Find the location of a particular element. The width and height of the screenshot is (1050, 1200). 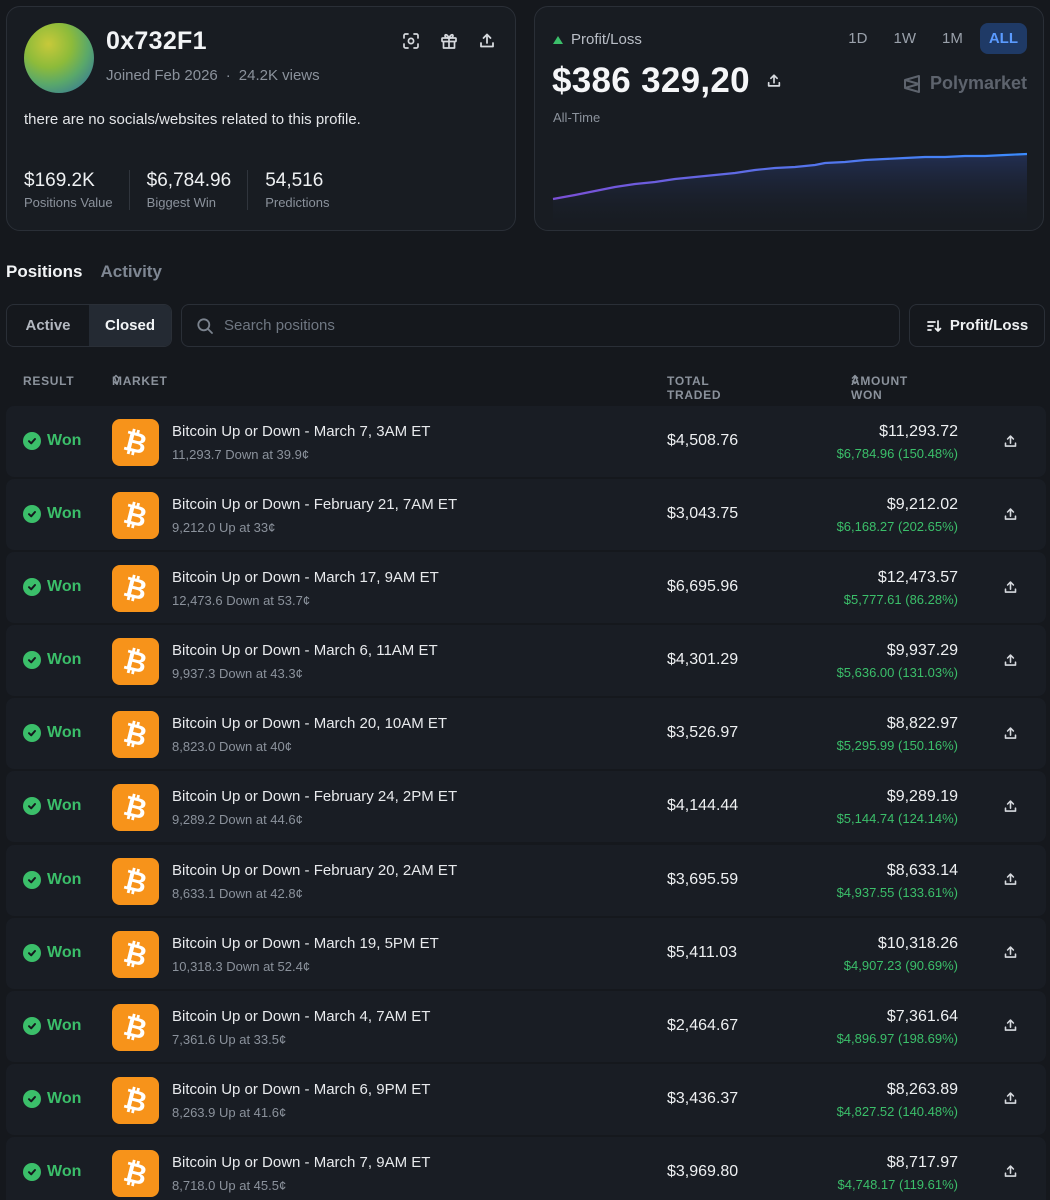

range-all: ALL is located at coordinates (1003, 38).